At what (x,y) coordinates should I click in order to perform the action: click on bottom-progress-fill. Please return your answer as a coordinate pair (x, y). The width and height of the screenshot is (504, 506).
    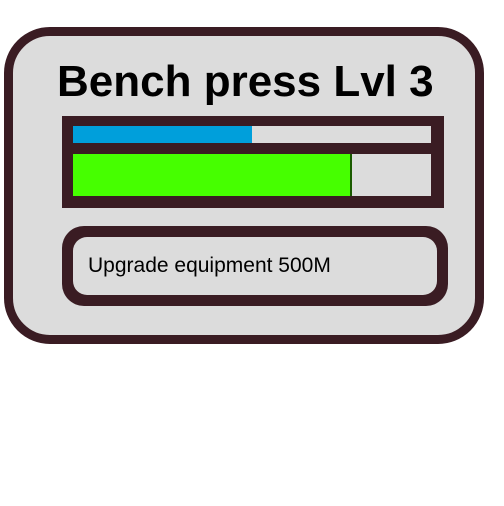
    Looking at the image, I should click on (213, 175).